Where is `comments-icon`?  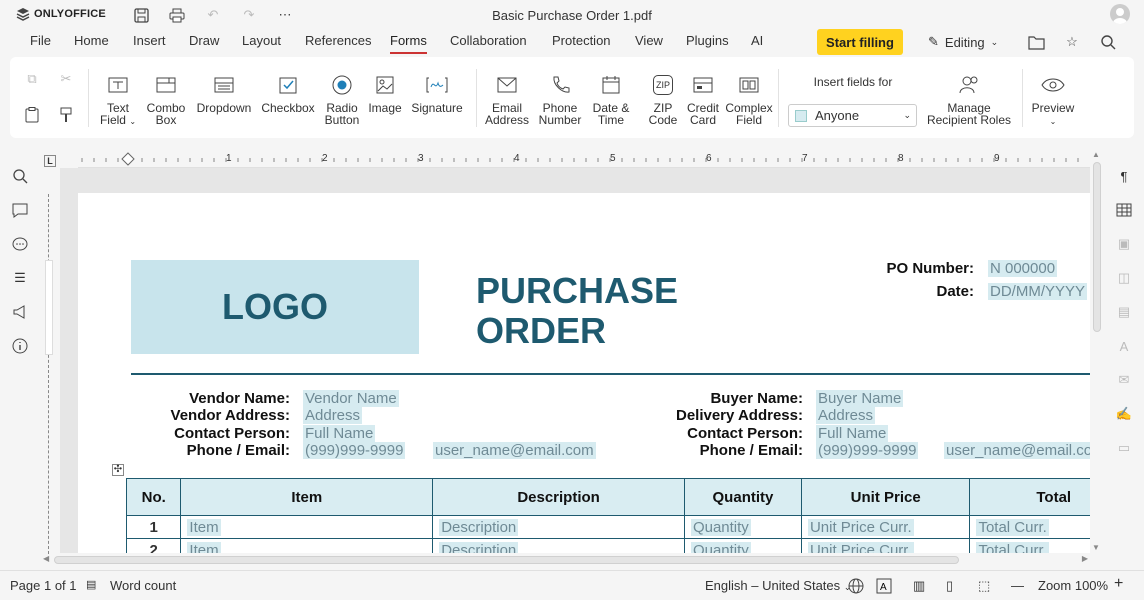
comments-icon is located at coordinates (20, 210).